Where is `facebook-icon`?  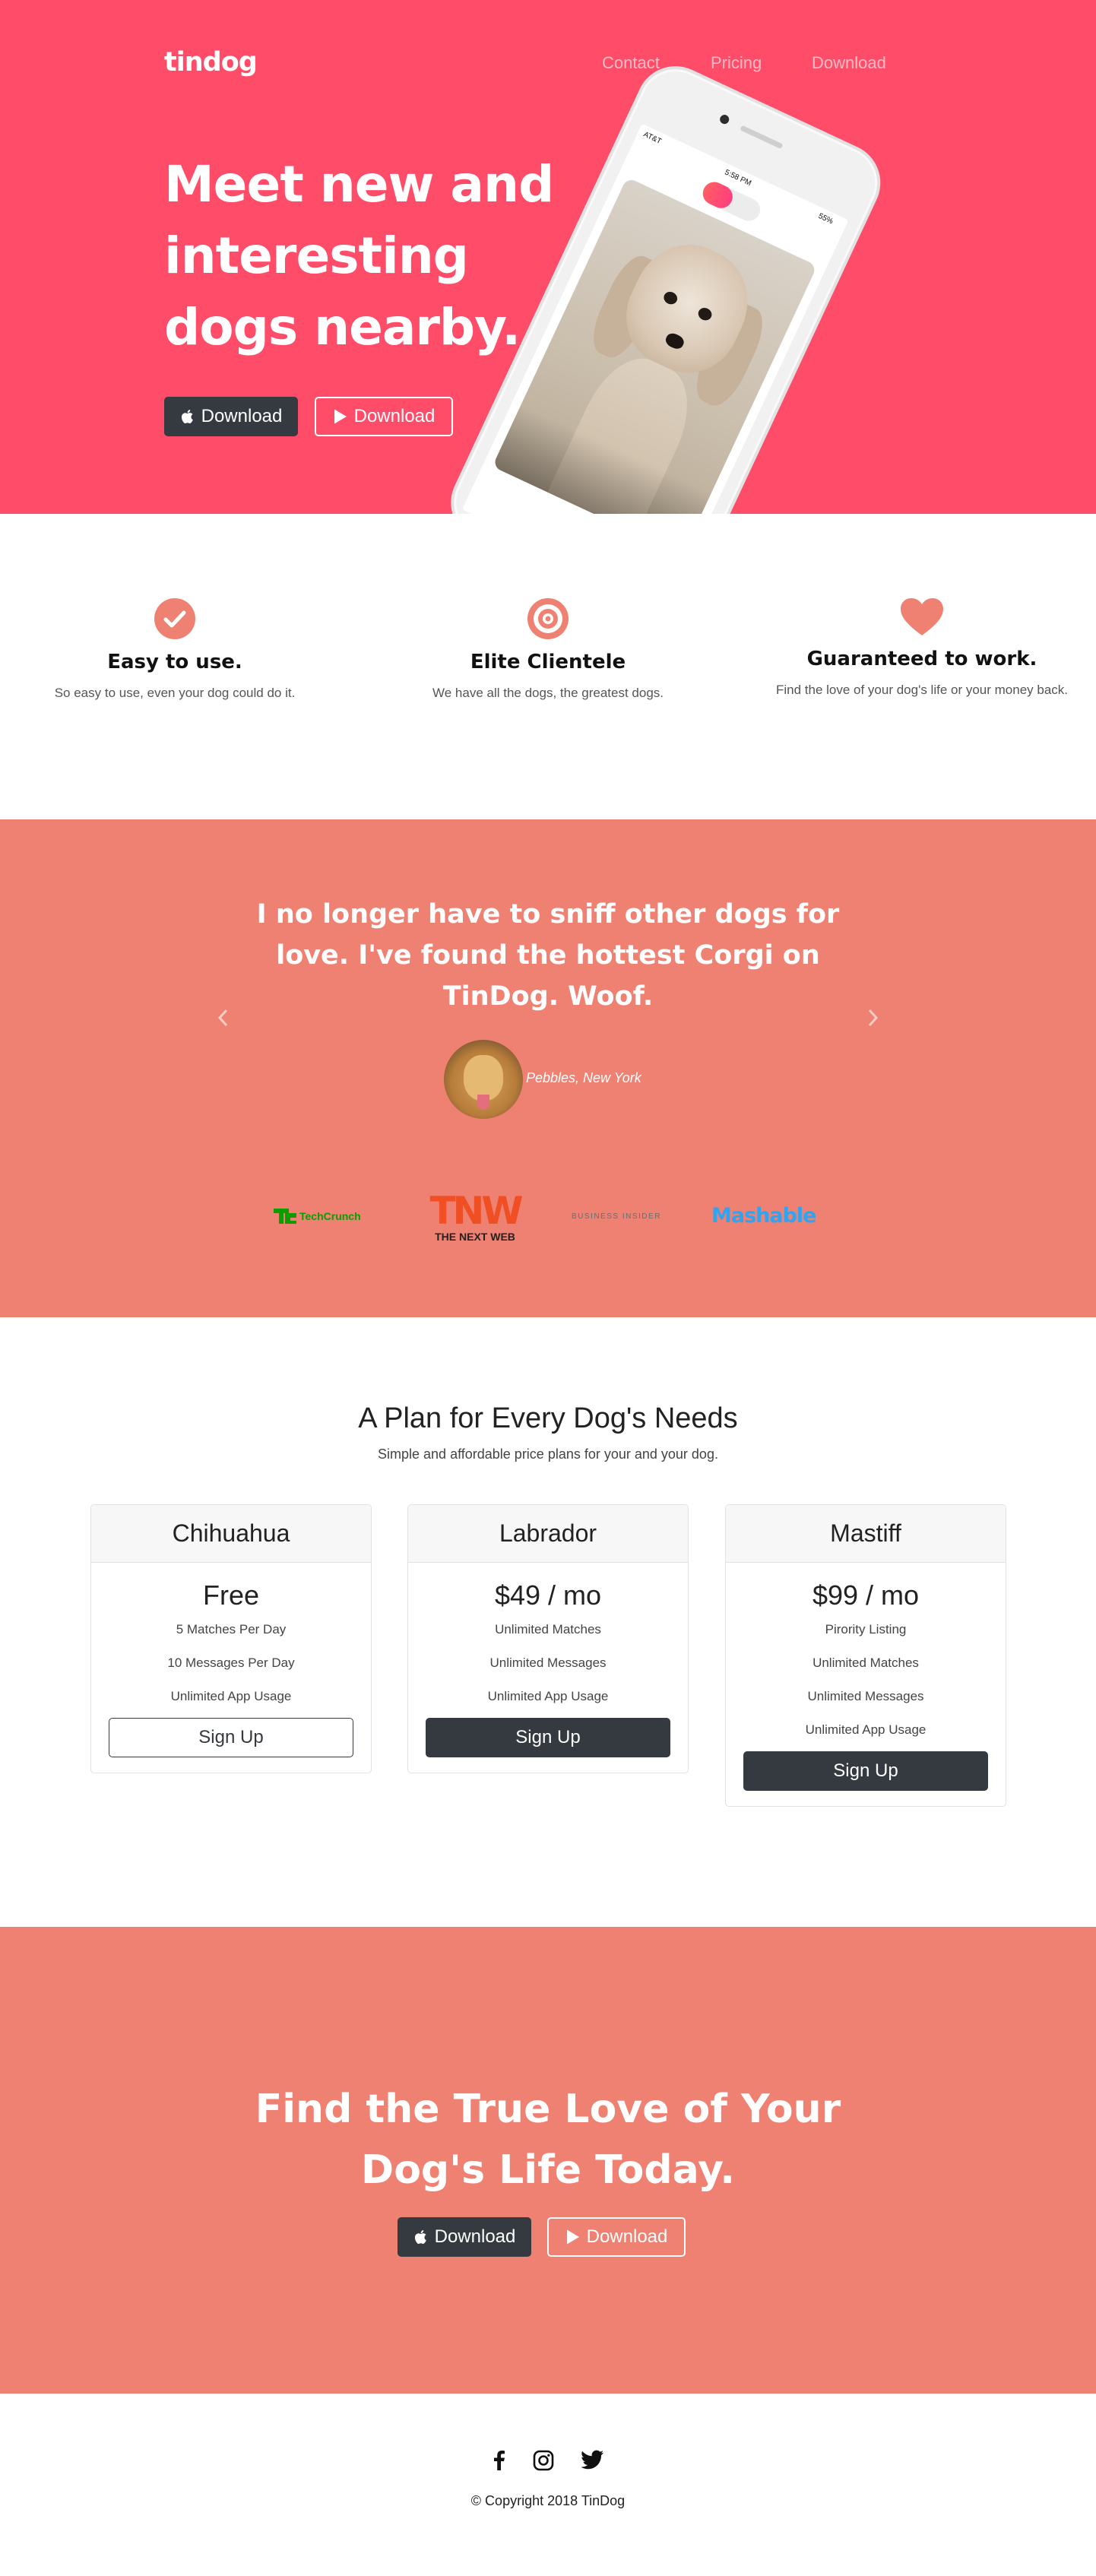
facebook-icon is located at coordinates (499, 2460).